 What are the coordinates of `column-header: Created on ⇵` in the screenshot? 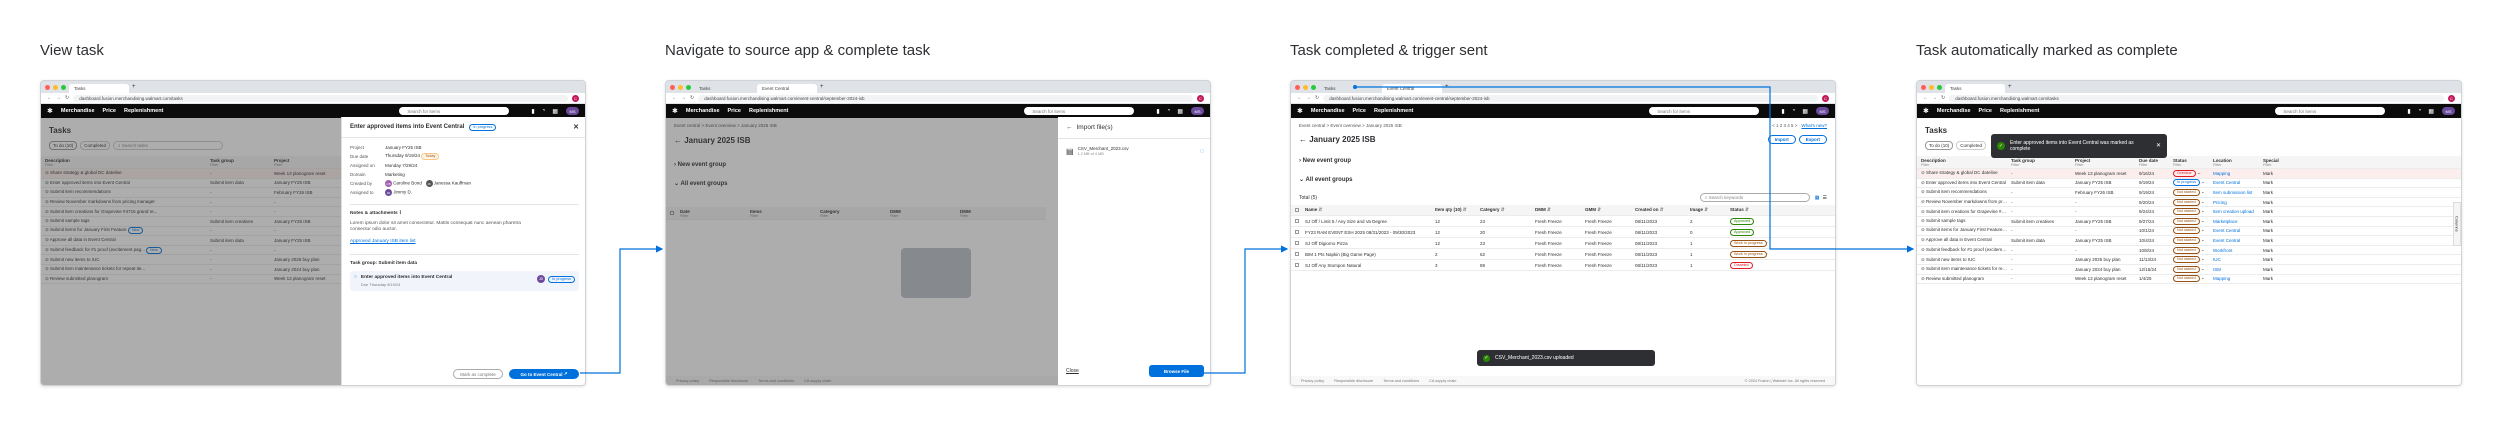 It's located at (1662, 210).